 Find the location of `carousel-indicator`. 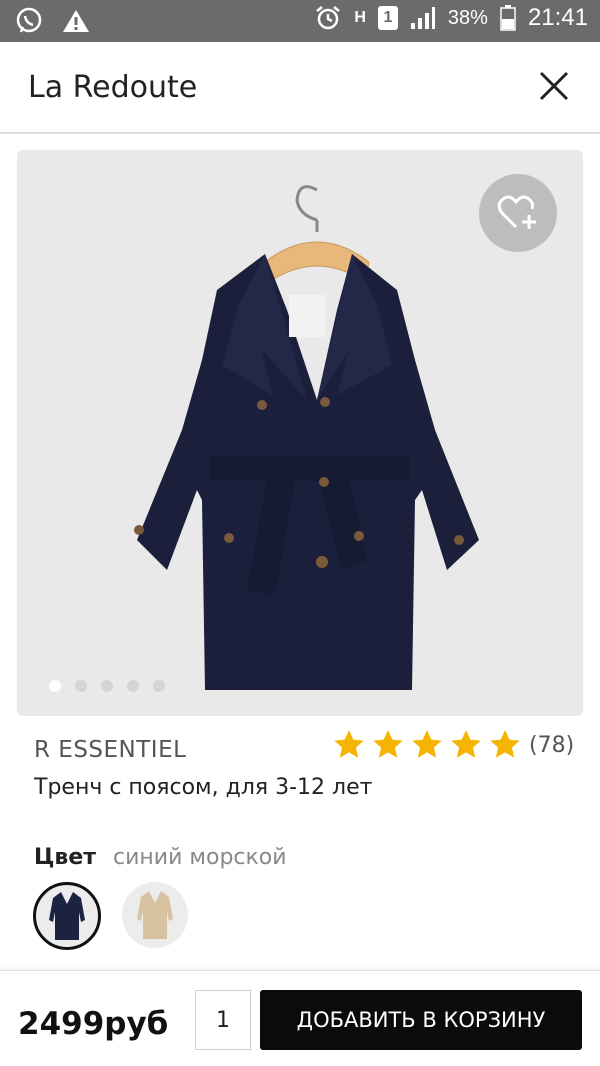

carousel-indicator is located at coordinates (107, 686).